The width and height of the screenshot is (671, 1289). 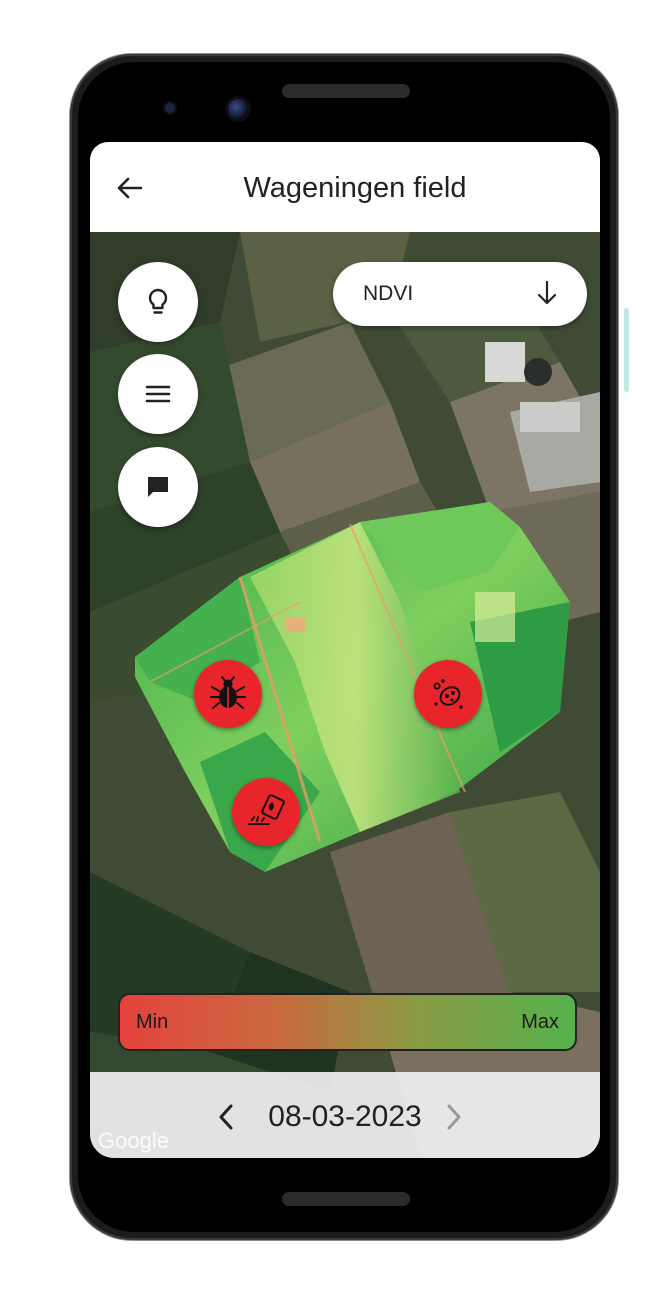 What do you see at coordinates (133, 1140) in the screenshot?
I see `map-attribution: Google` at bounding box center [133, 1140].